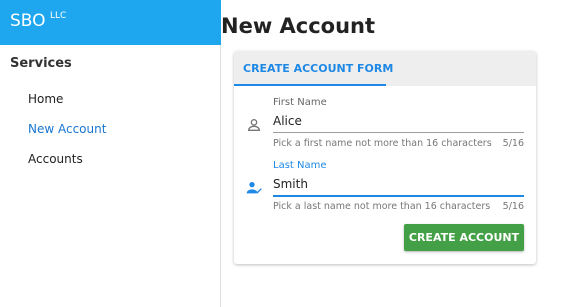 This screenshot has height=307, width=570. What do you see at coordinates (300, 102) in the screenshot?
I see `first-name-label: First Name` at bounding box center [300, 102].